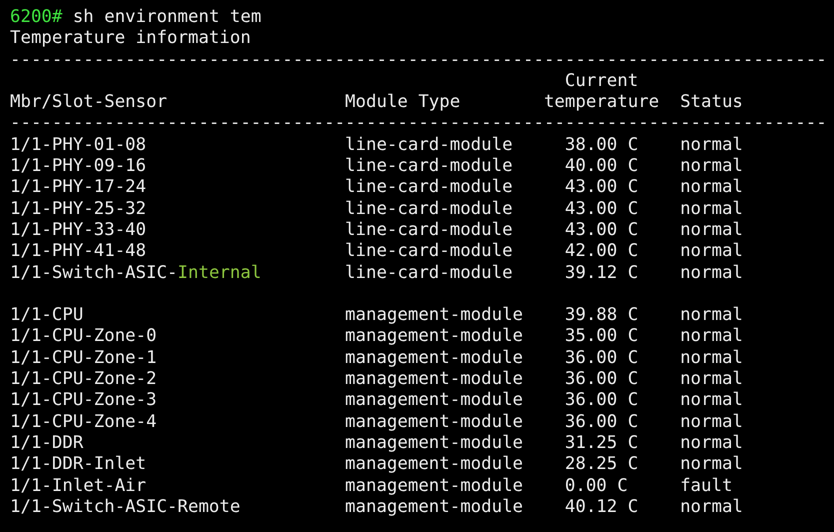 The image size is (834, 532). Describe the element at coordinates (89, 103) in the screenshot. I see `column-header: Mbr/Slot-Sensor` at that location.